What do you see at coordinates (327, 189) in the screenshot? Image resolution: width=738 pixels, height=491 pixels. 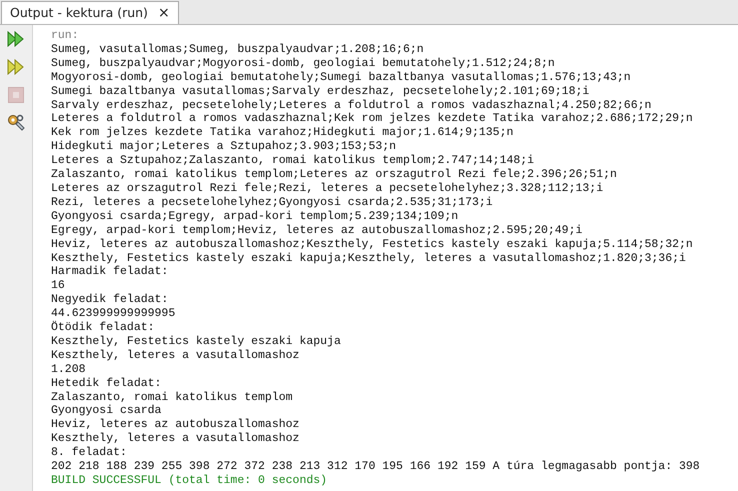 I see `output-line: Leteres az orszagutrol Rezi fele;Rezi, leteres a pecsetelohelyhez;3.328;112;13;i` at bounding box center [327, 189].